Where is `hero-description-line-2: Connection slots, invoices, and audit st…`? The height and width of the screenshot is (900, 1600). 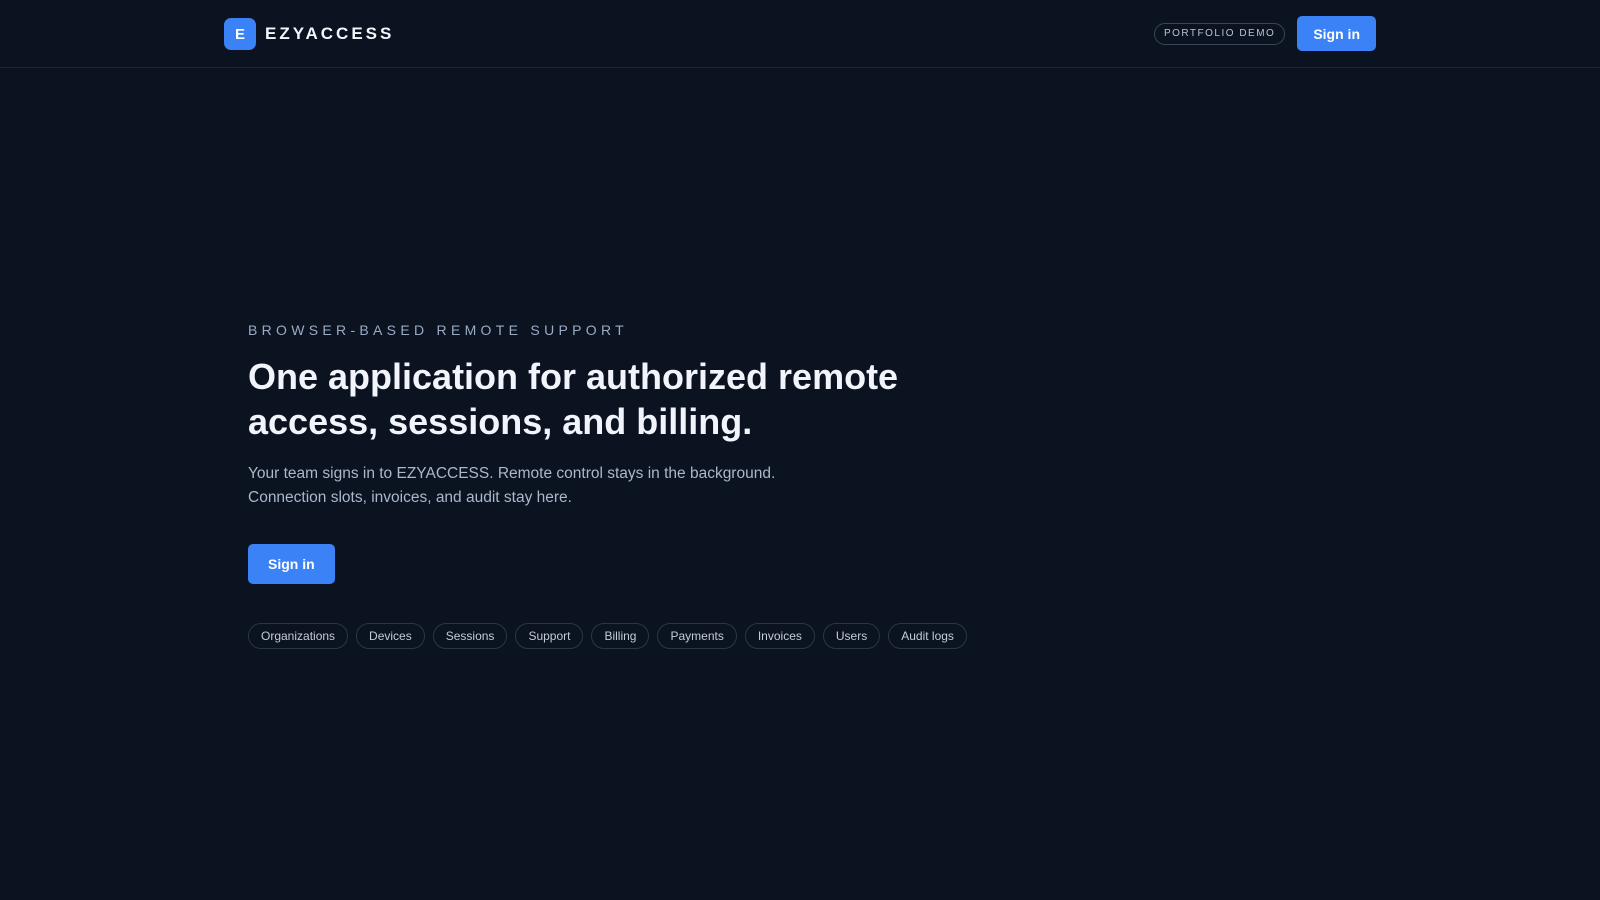
hero-description-line-2: Connection slots, invoices, and audit st… is located at coordinates (410, 497).